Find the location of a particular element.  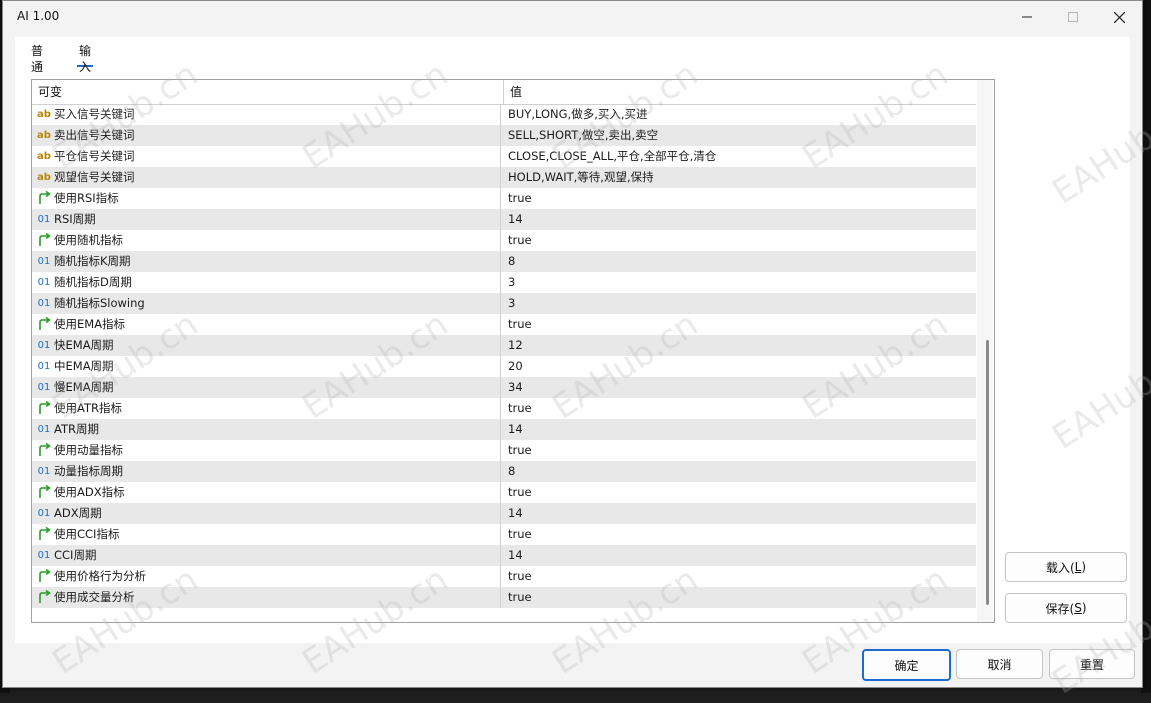

parameter-value: SELL,SHORT,做空,卖出,卖空 is located at coordinates (741, 135).